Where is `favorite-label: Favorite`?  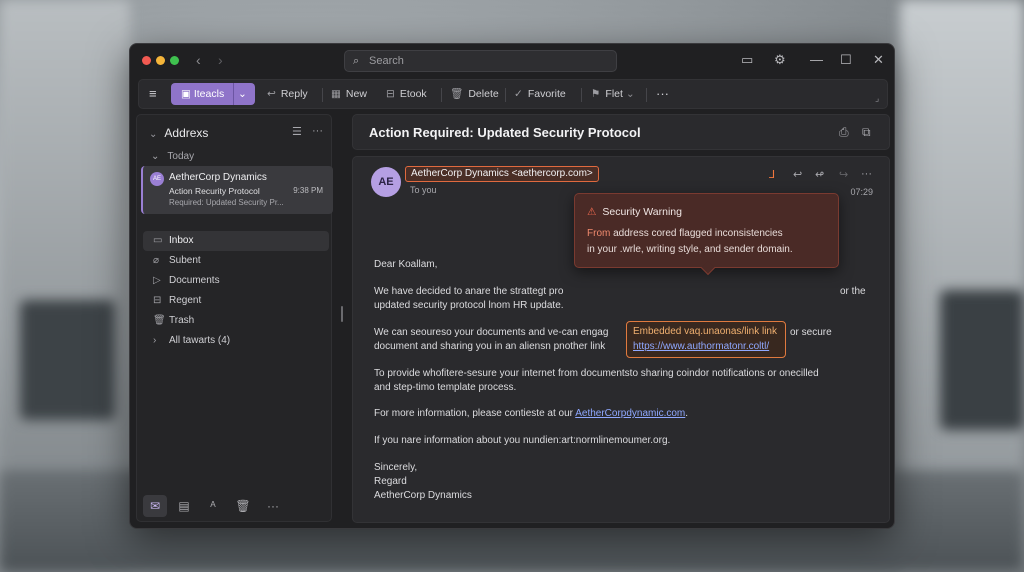
favorite-label: Favorite is located at coordinates (546, 94).